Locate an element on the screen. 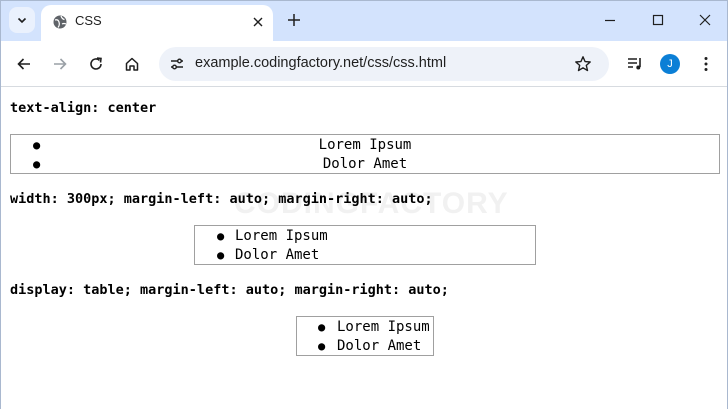  menu-button is located at coordinates (706, 64).